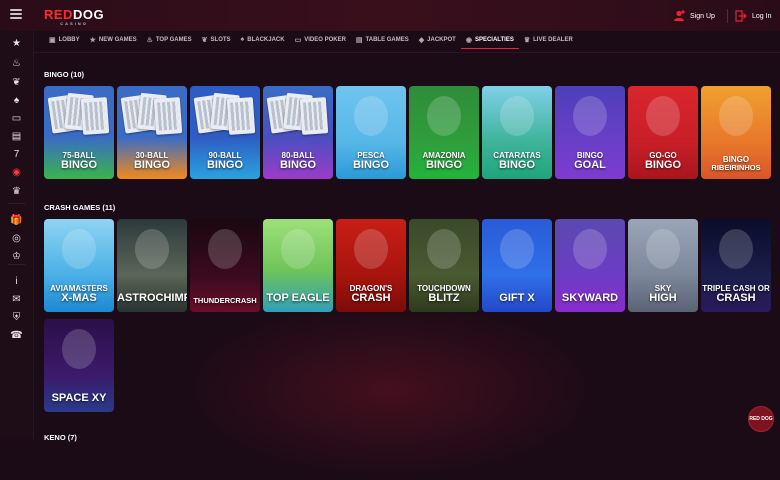 This screenshot has height=480, width=780. What do you see at coordinates (548, 39) in the screenshot?
I see `tab-live-dealer: ♛ LIVE DEALER` at bounding box center [548, 39].